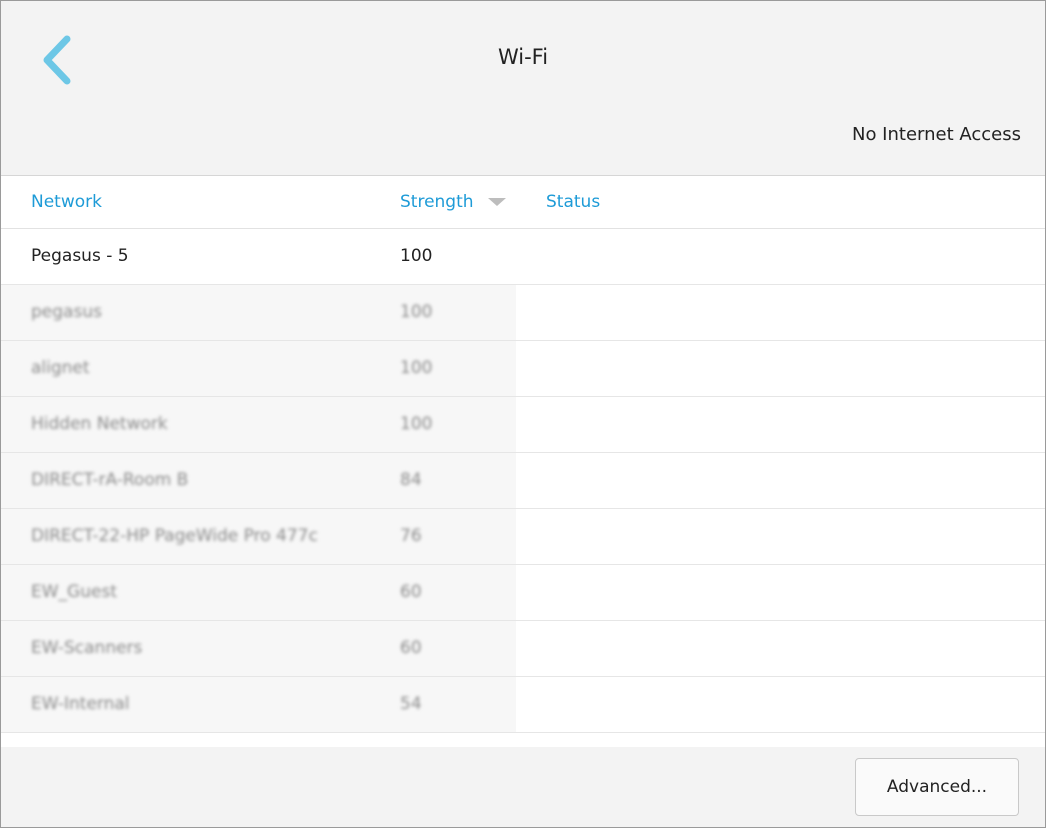  What do you see at coordinates (437, 202) in the screenshot?
I see `column-header-strength-label: Strength` at bounding box center [437, 202].